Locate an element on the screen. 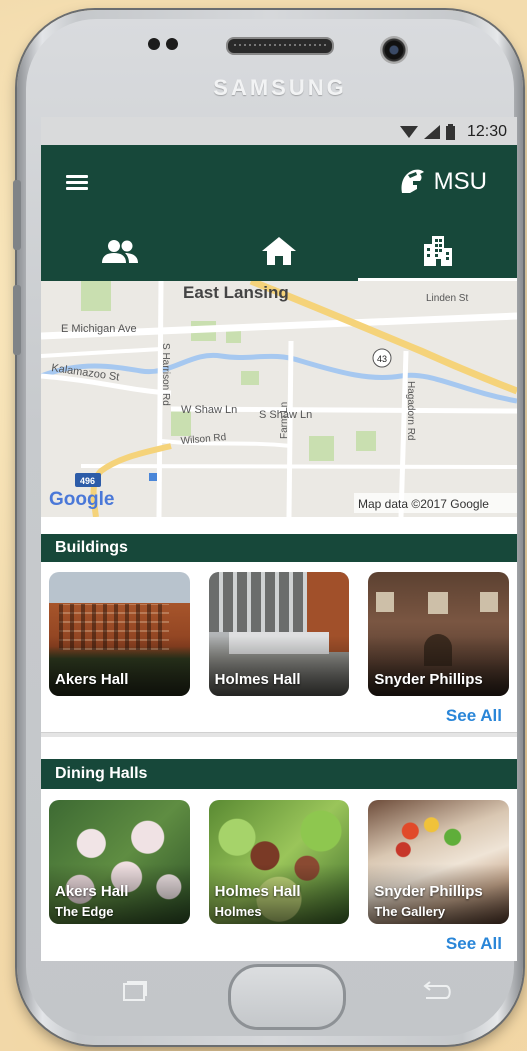 The height and width of the screenshot is (1051, 527). app-brand: MSU is located at coordinates (442, 182).